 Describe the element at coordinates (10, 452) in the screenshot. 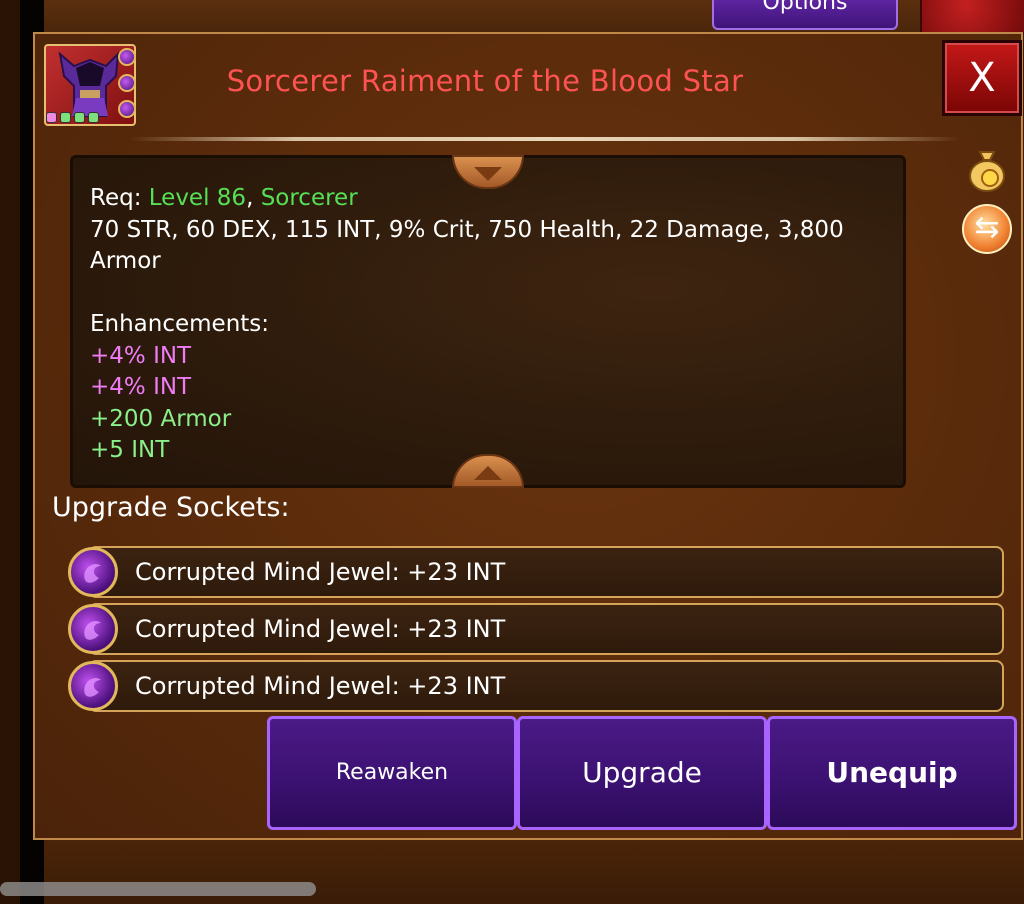

I see `background-strip` at that location.